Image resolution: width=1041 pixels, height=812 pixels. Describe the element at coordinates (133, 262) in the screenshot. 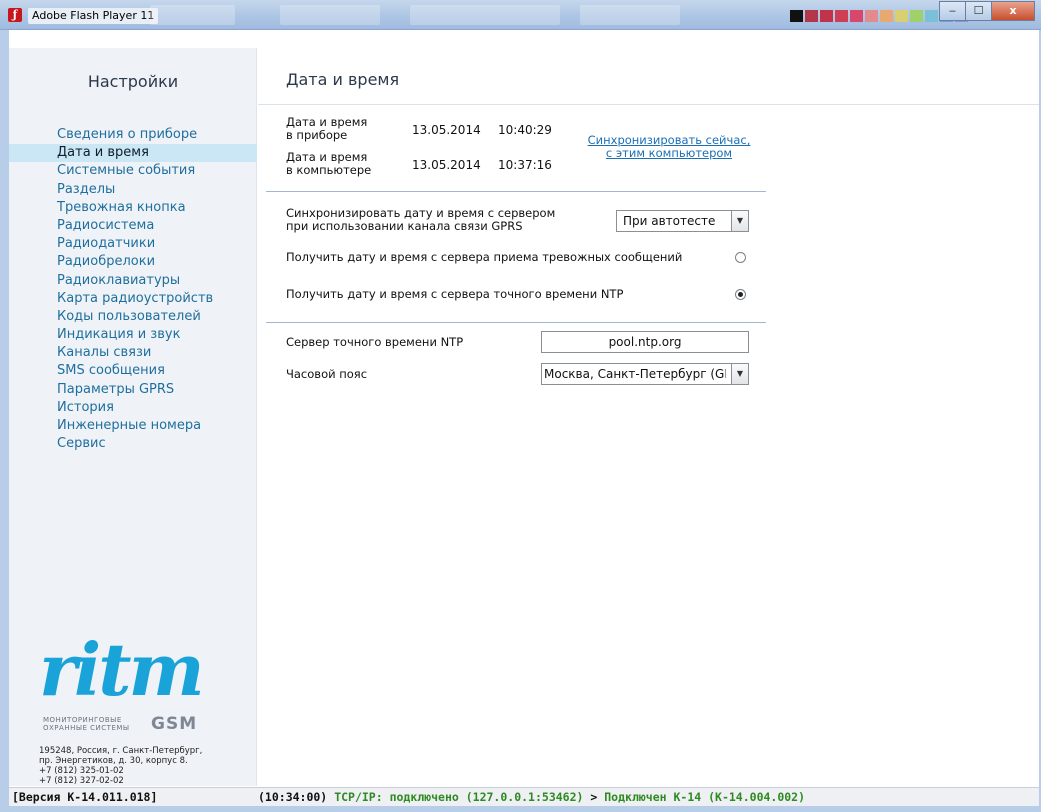

I see `sidebar-item: Радиобрелоки` at that location.